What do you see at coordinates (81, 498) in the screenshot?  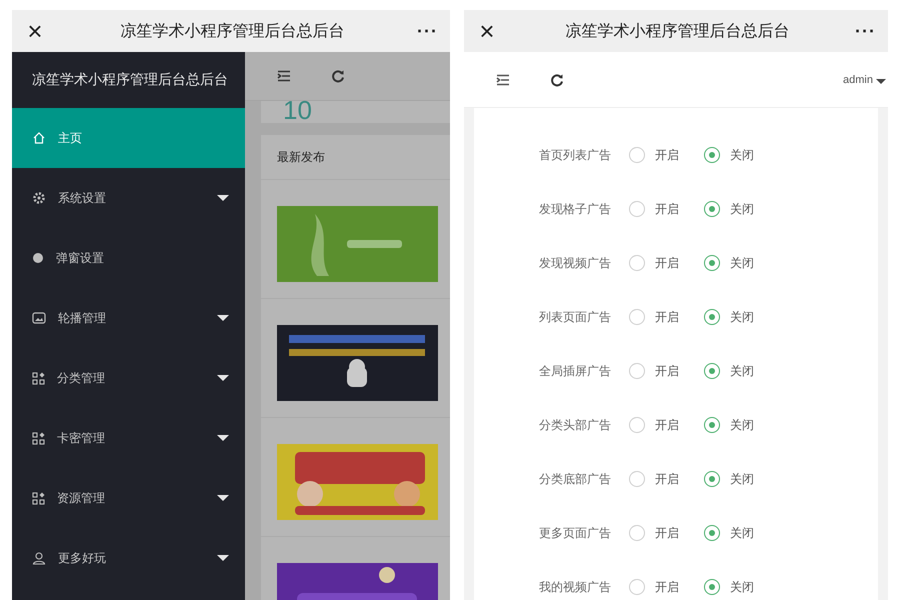 I see `sidebar-item-label: 资源管理` at bounding box center [81, 498].